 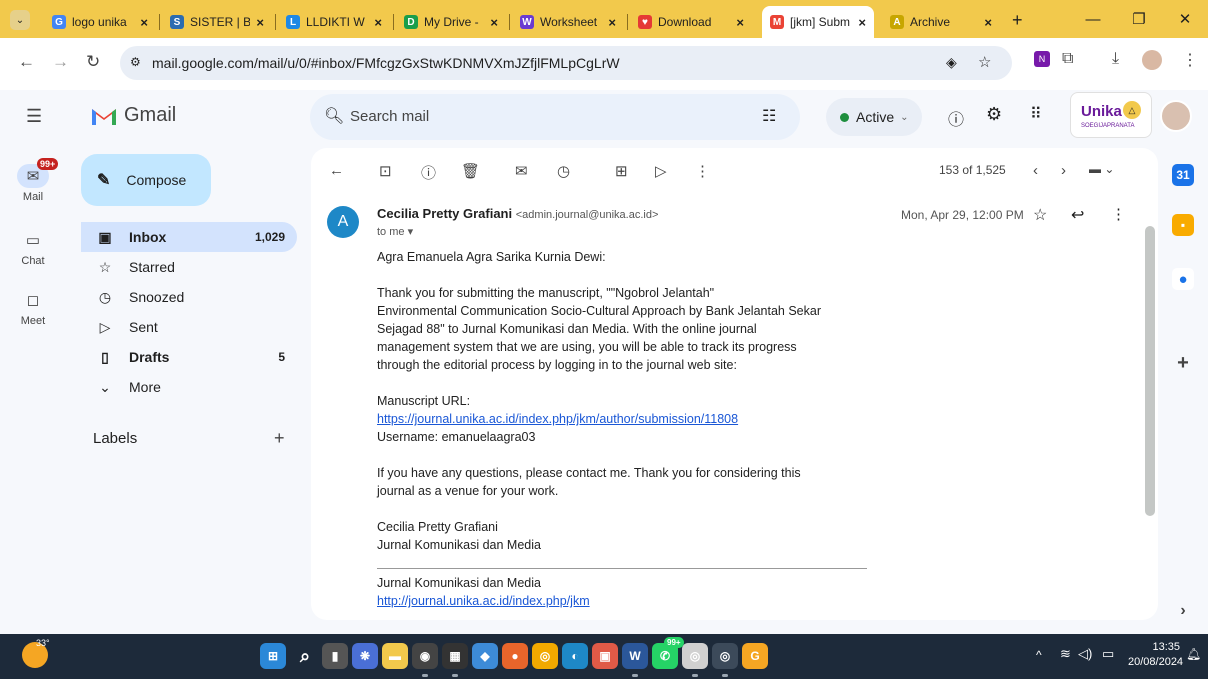 I want to click on extensions-icon: ⧉, so click(x=1067, y=59).